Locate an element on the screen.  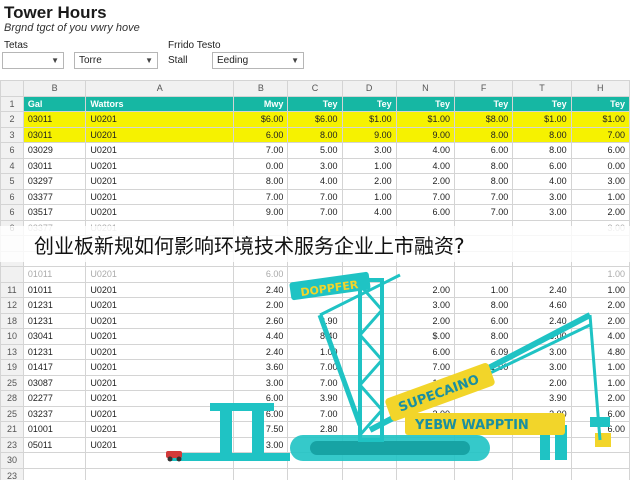
row-number: 2 is located at coordinates (12, 119).